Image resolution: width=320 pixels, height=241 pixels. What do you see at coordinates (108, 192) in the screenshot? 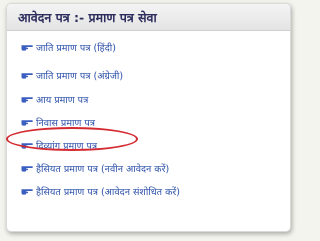
I see `link-label: हैसियत प्रमाण पत्र (आवेदन संशोधित करें)` at bounding box center [108, 192].